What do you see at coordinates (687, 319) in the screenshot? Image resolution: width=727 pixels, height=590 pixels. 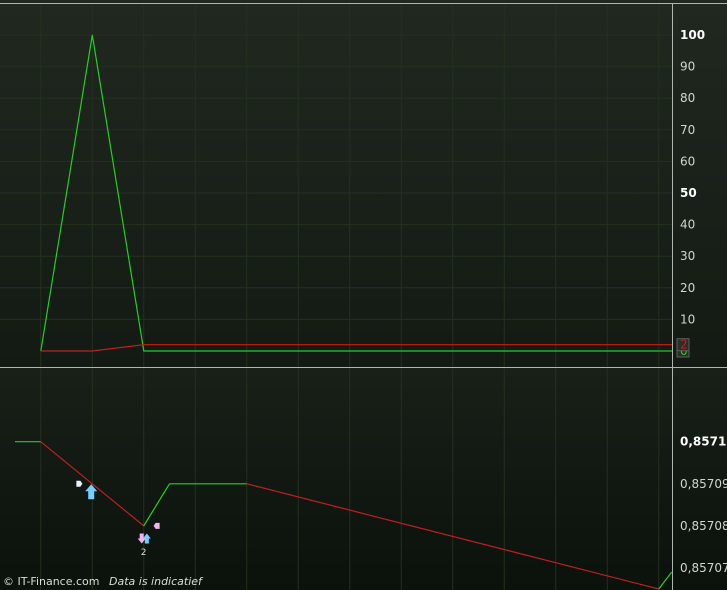 I see `y-tick-label-upper: 10` at bounding box center [687, 319].